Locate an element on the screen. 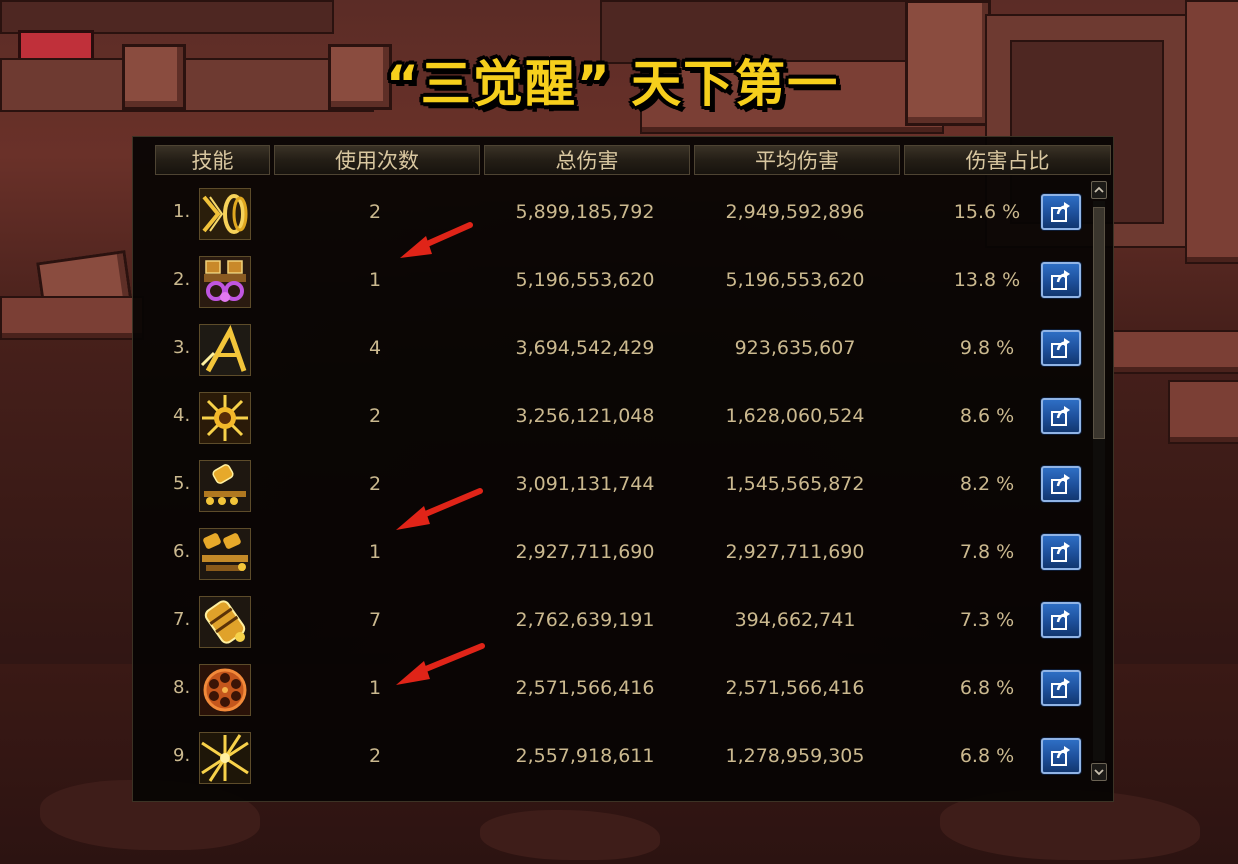  total-damage: 2,557,918,611 is located at coordinates (585, 756).